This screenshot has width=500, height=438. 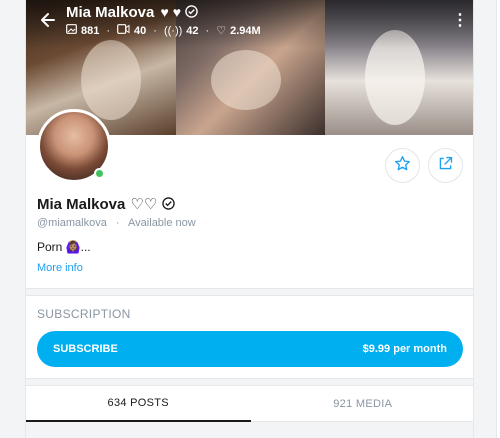 What do you see at coordinates (48, 20) in the screenshot?
I see `back-arrow-icon` at bounding box center [48, 20].